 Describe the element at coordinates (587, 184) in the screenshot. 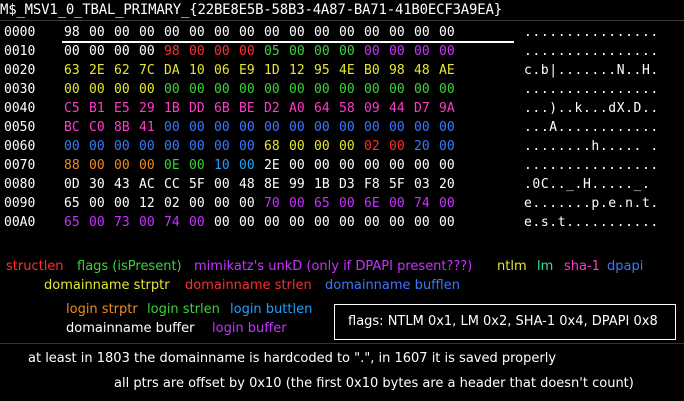

I see `hex-ascii: .0C.._.H....._.` at that location.